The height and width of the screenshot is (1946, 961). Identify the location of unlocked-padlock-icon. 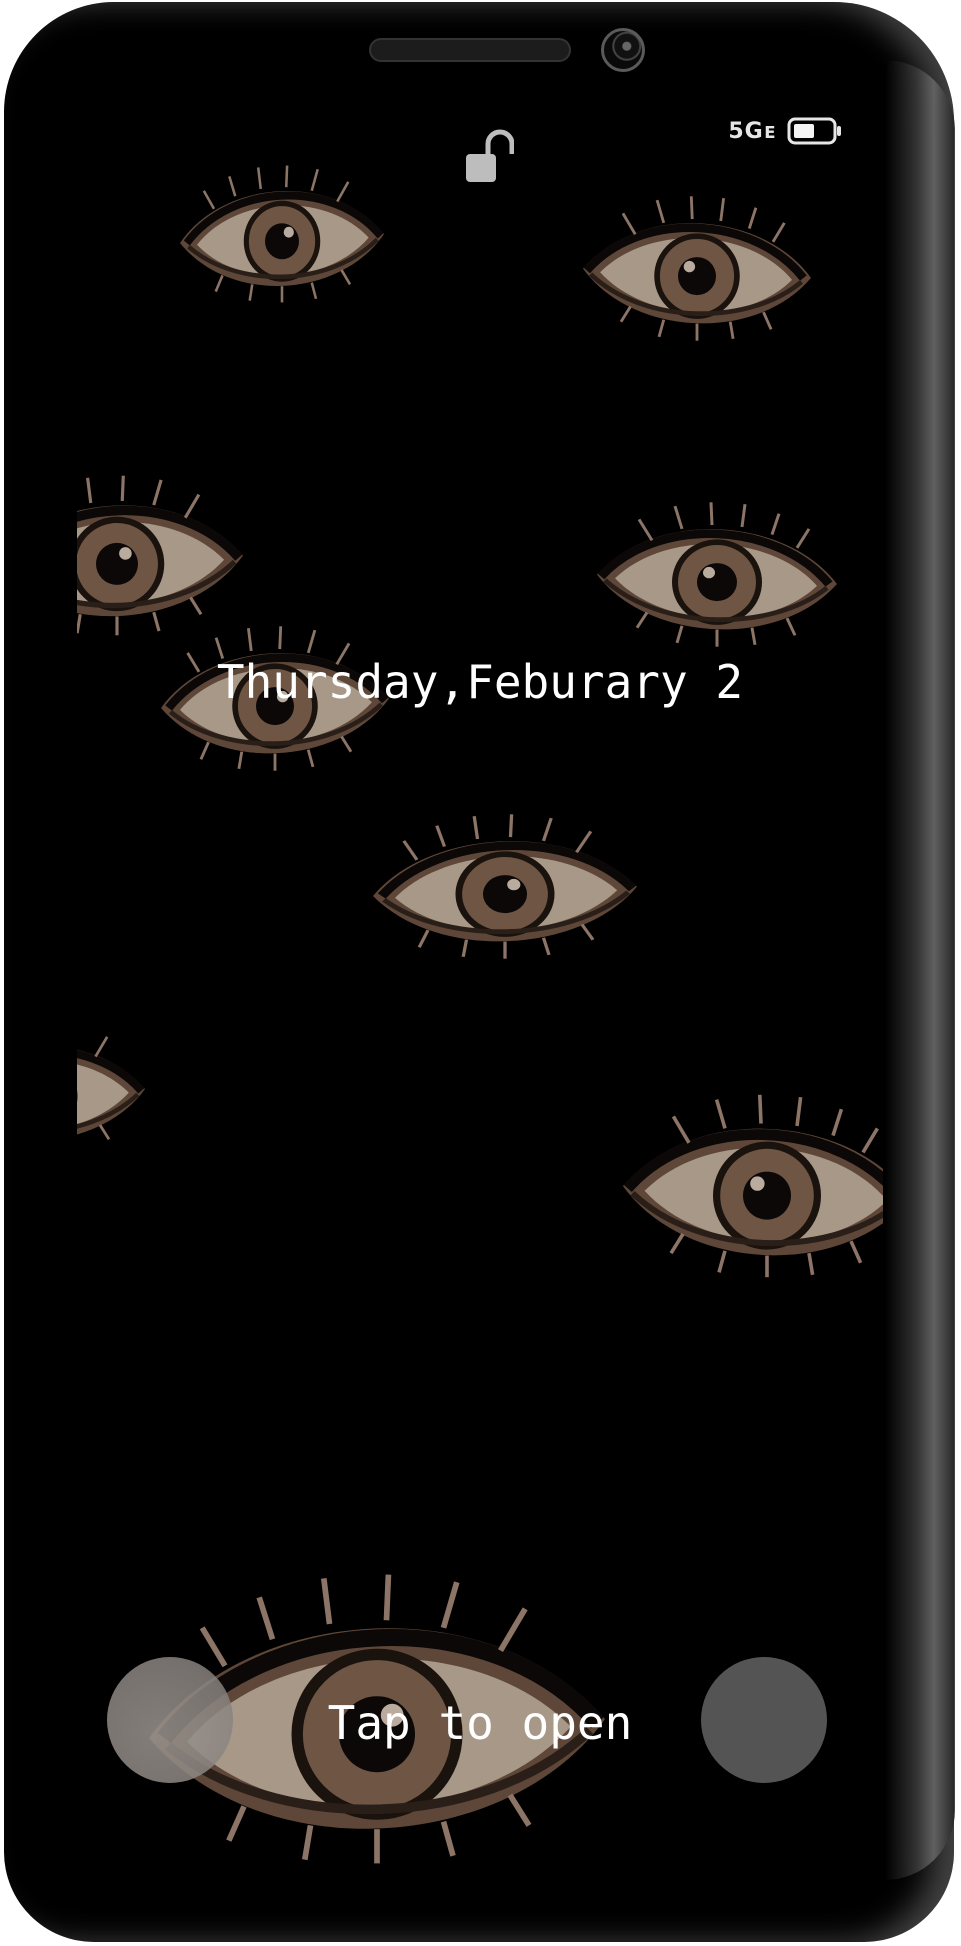
(488, 158).